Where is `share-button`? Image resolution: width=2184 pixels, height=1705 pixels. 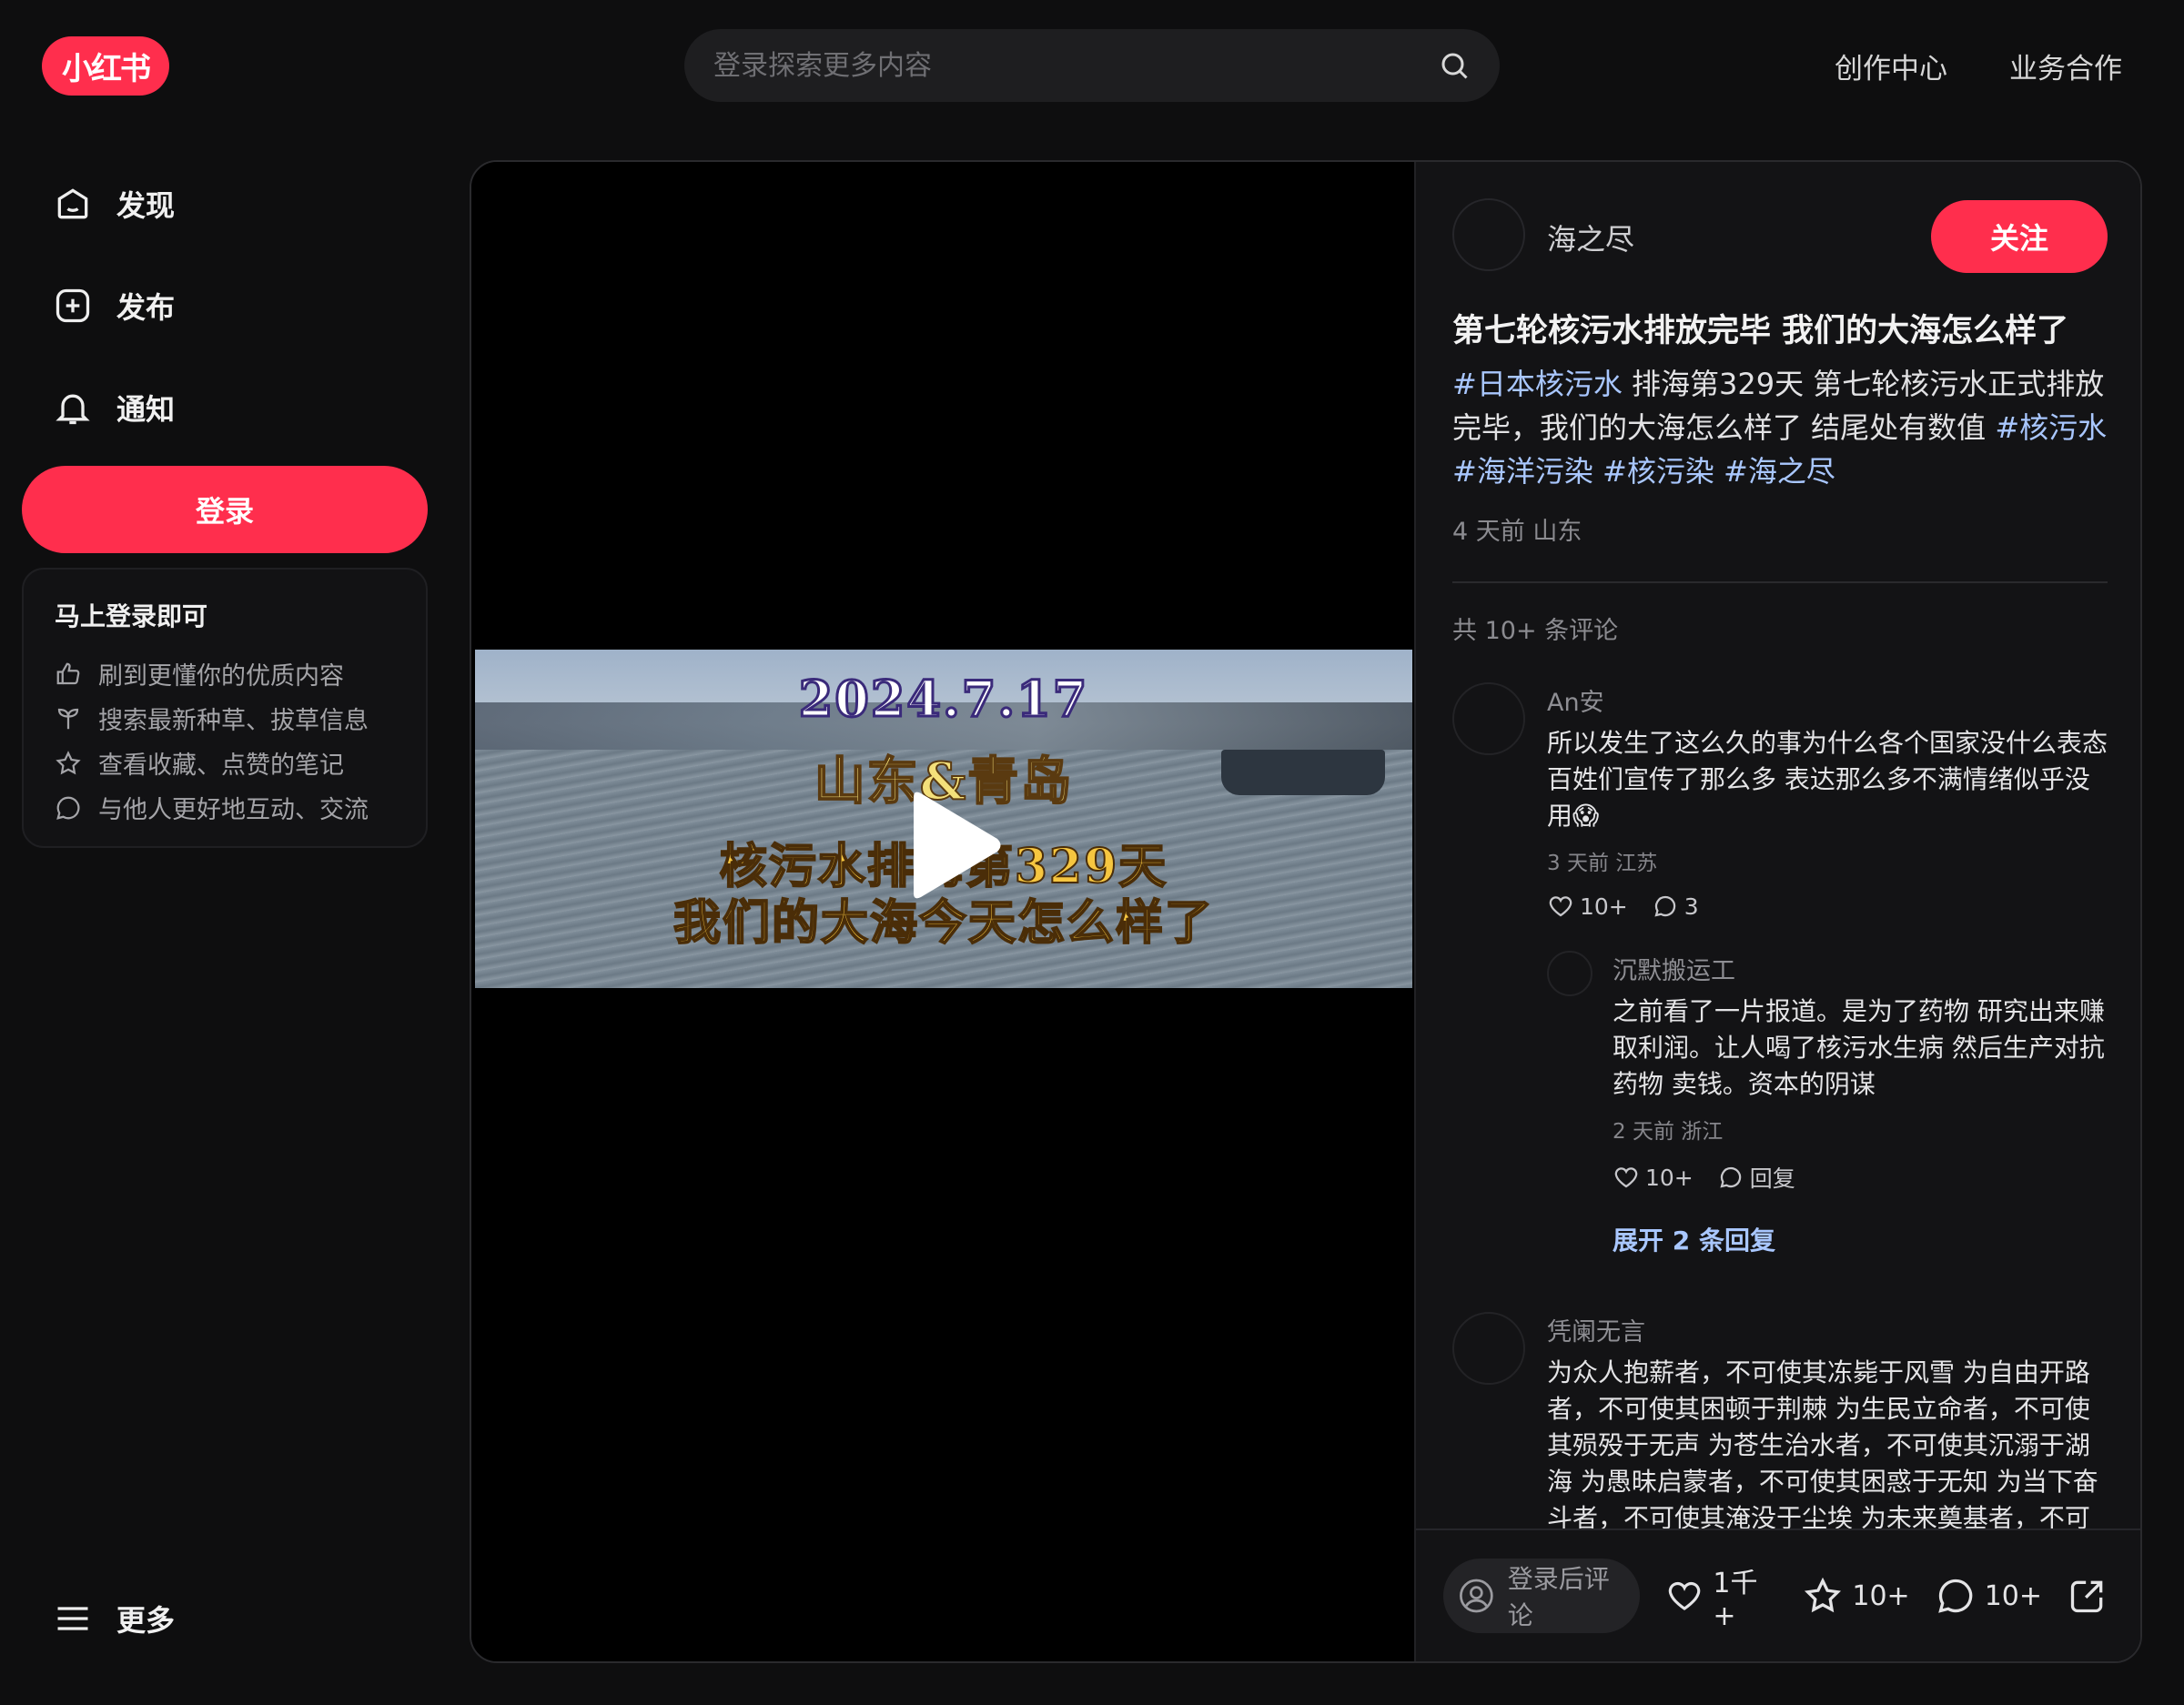
share-button is located at coordinates (2093, 1596).